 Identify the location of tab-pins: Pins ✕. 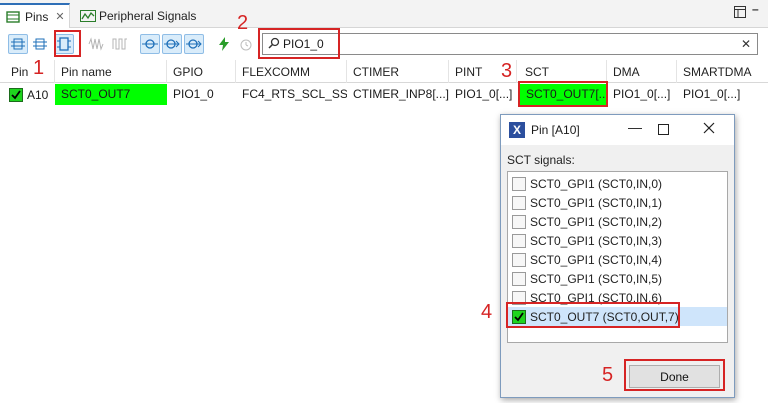
(35, 15).